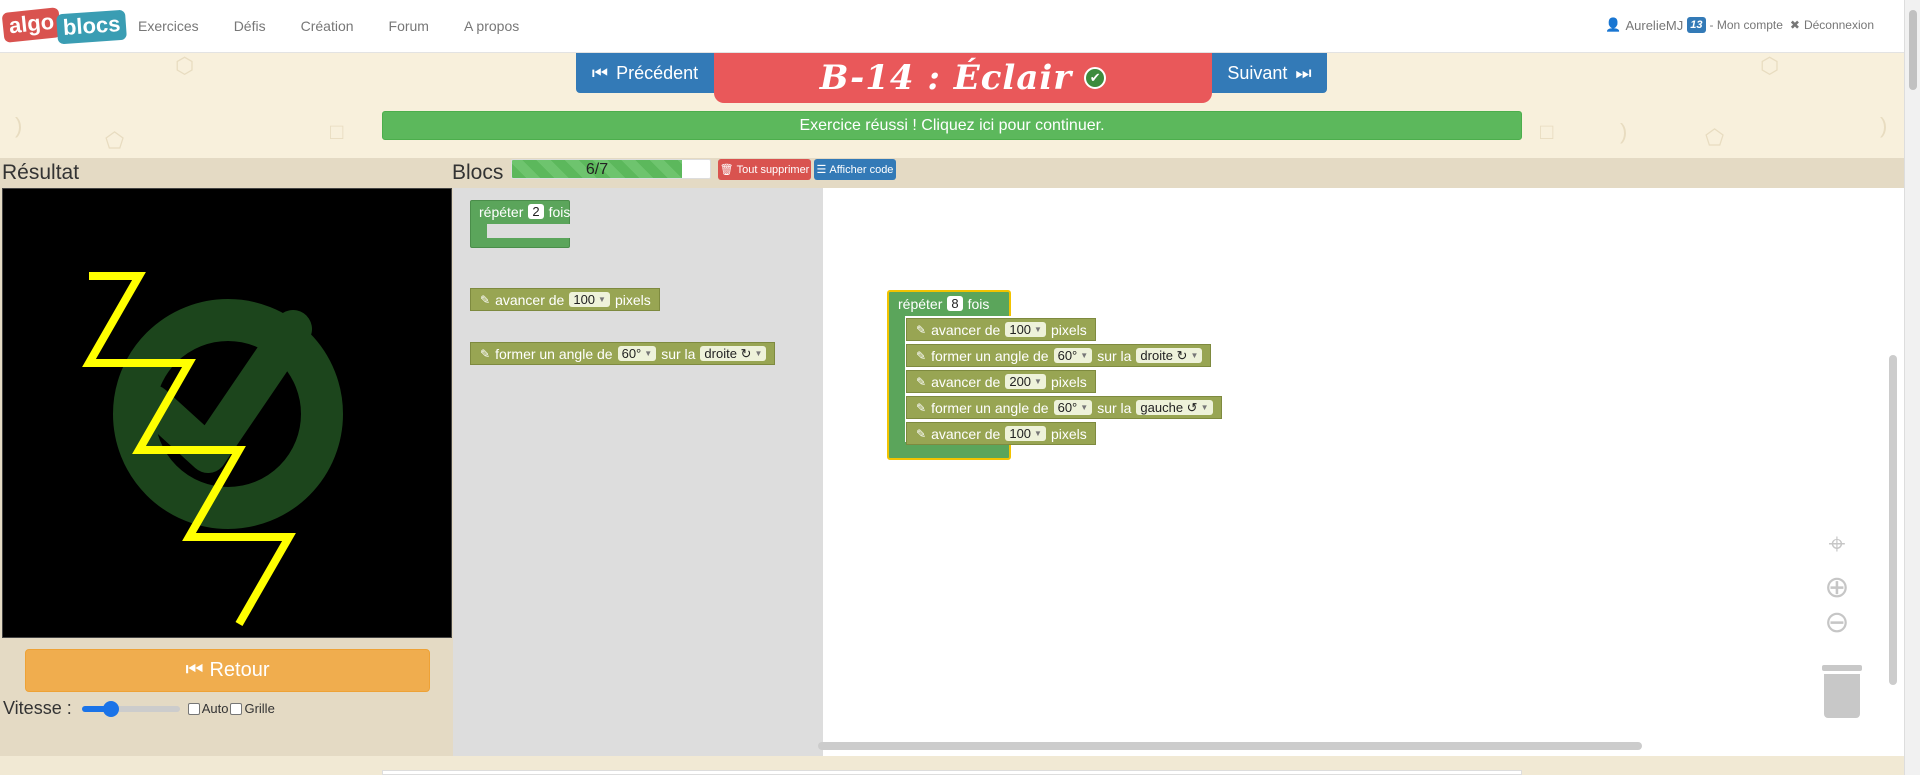 The height and width of the screenshot is (775, 1920). I want to click on repeat-suffix: fois, so click(978, 303).